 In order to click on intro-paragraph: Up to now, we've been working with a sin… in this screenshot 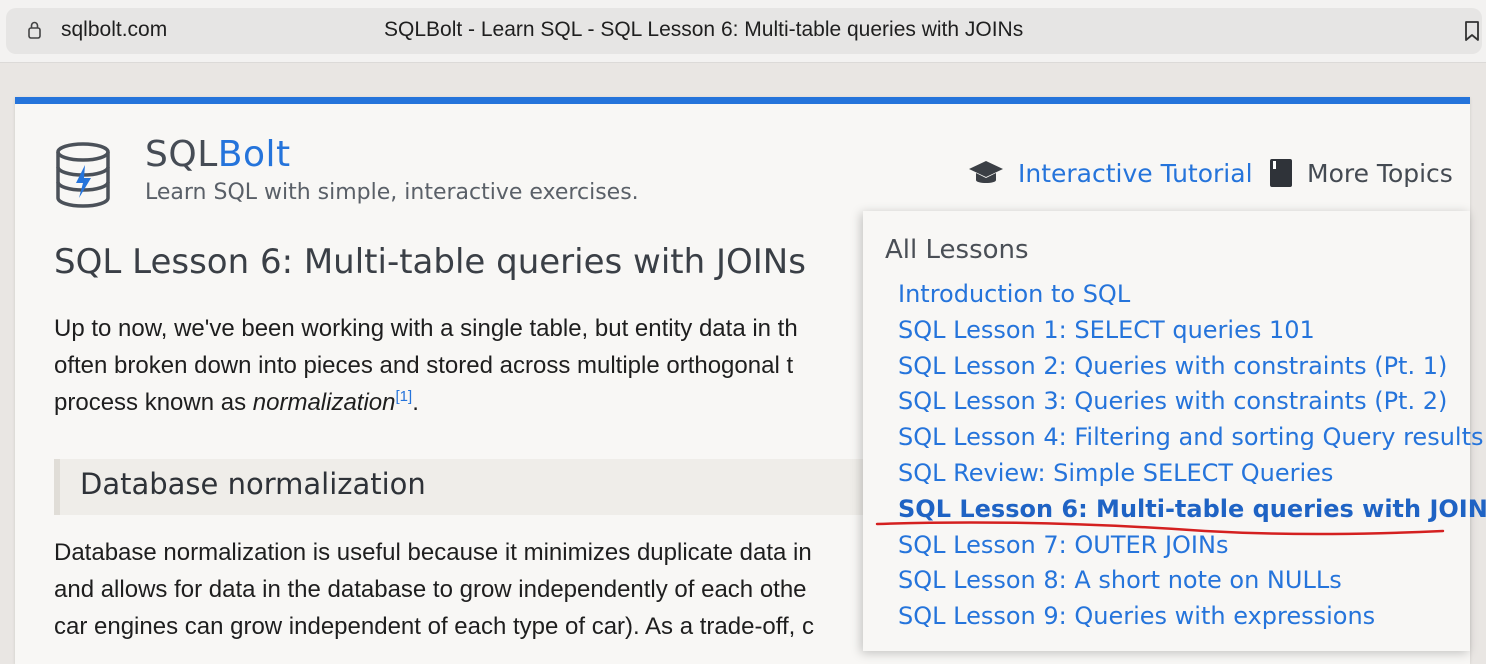, I will do `click(474, 365)`.